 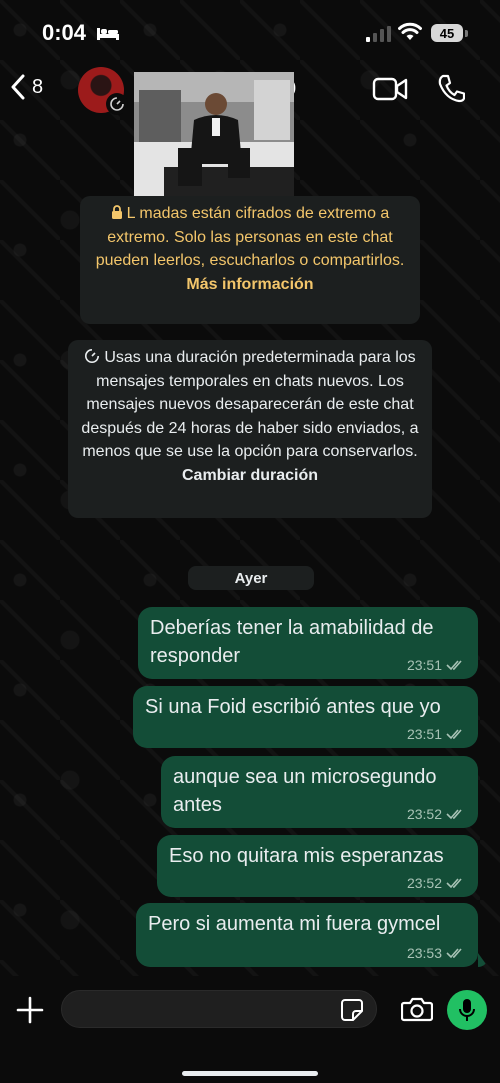 What do you see at coordinates (378, 34) in the screenshot?
I see `signal-icon` at bounding box center [378, 34].